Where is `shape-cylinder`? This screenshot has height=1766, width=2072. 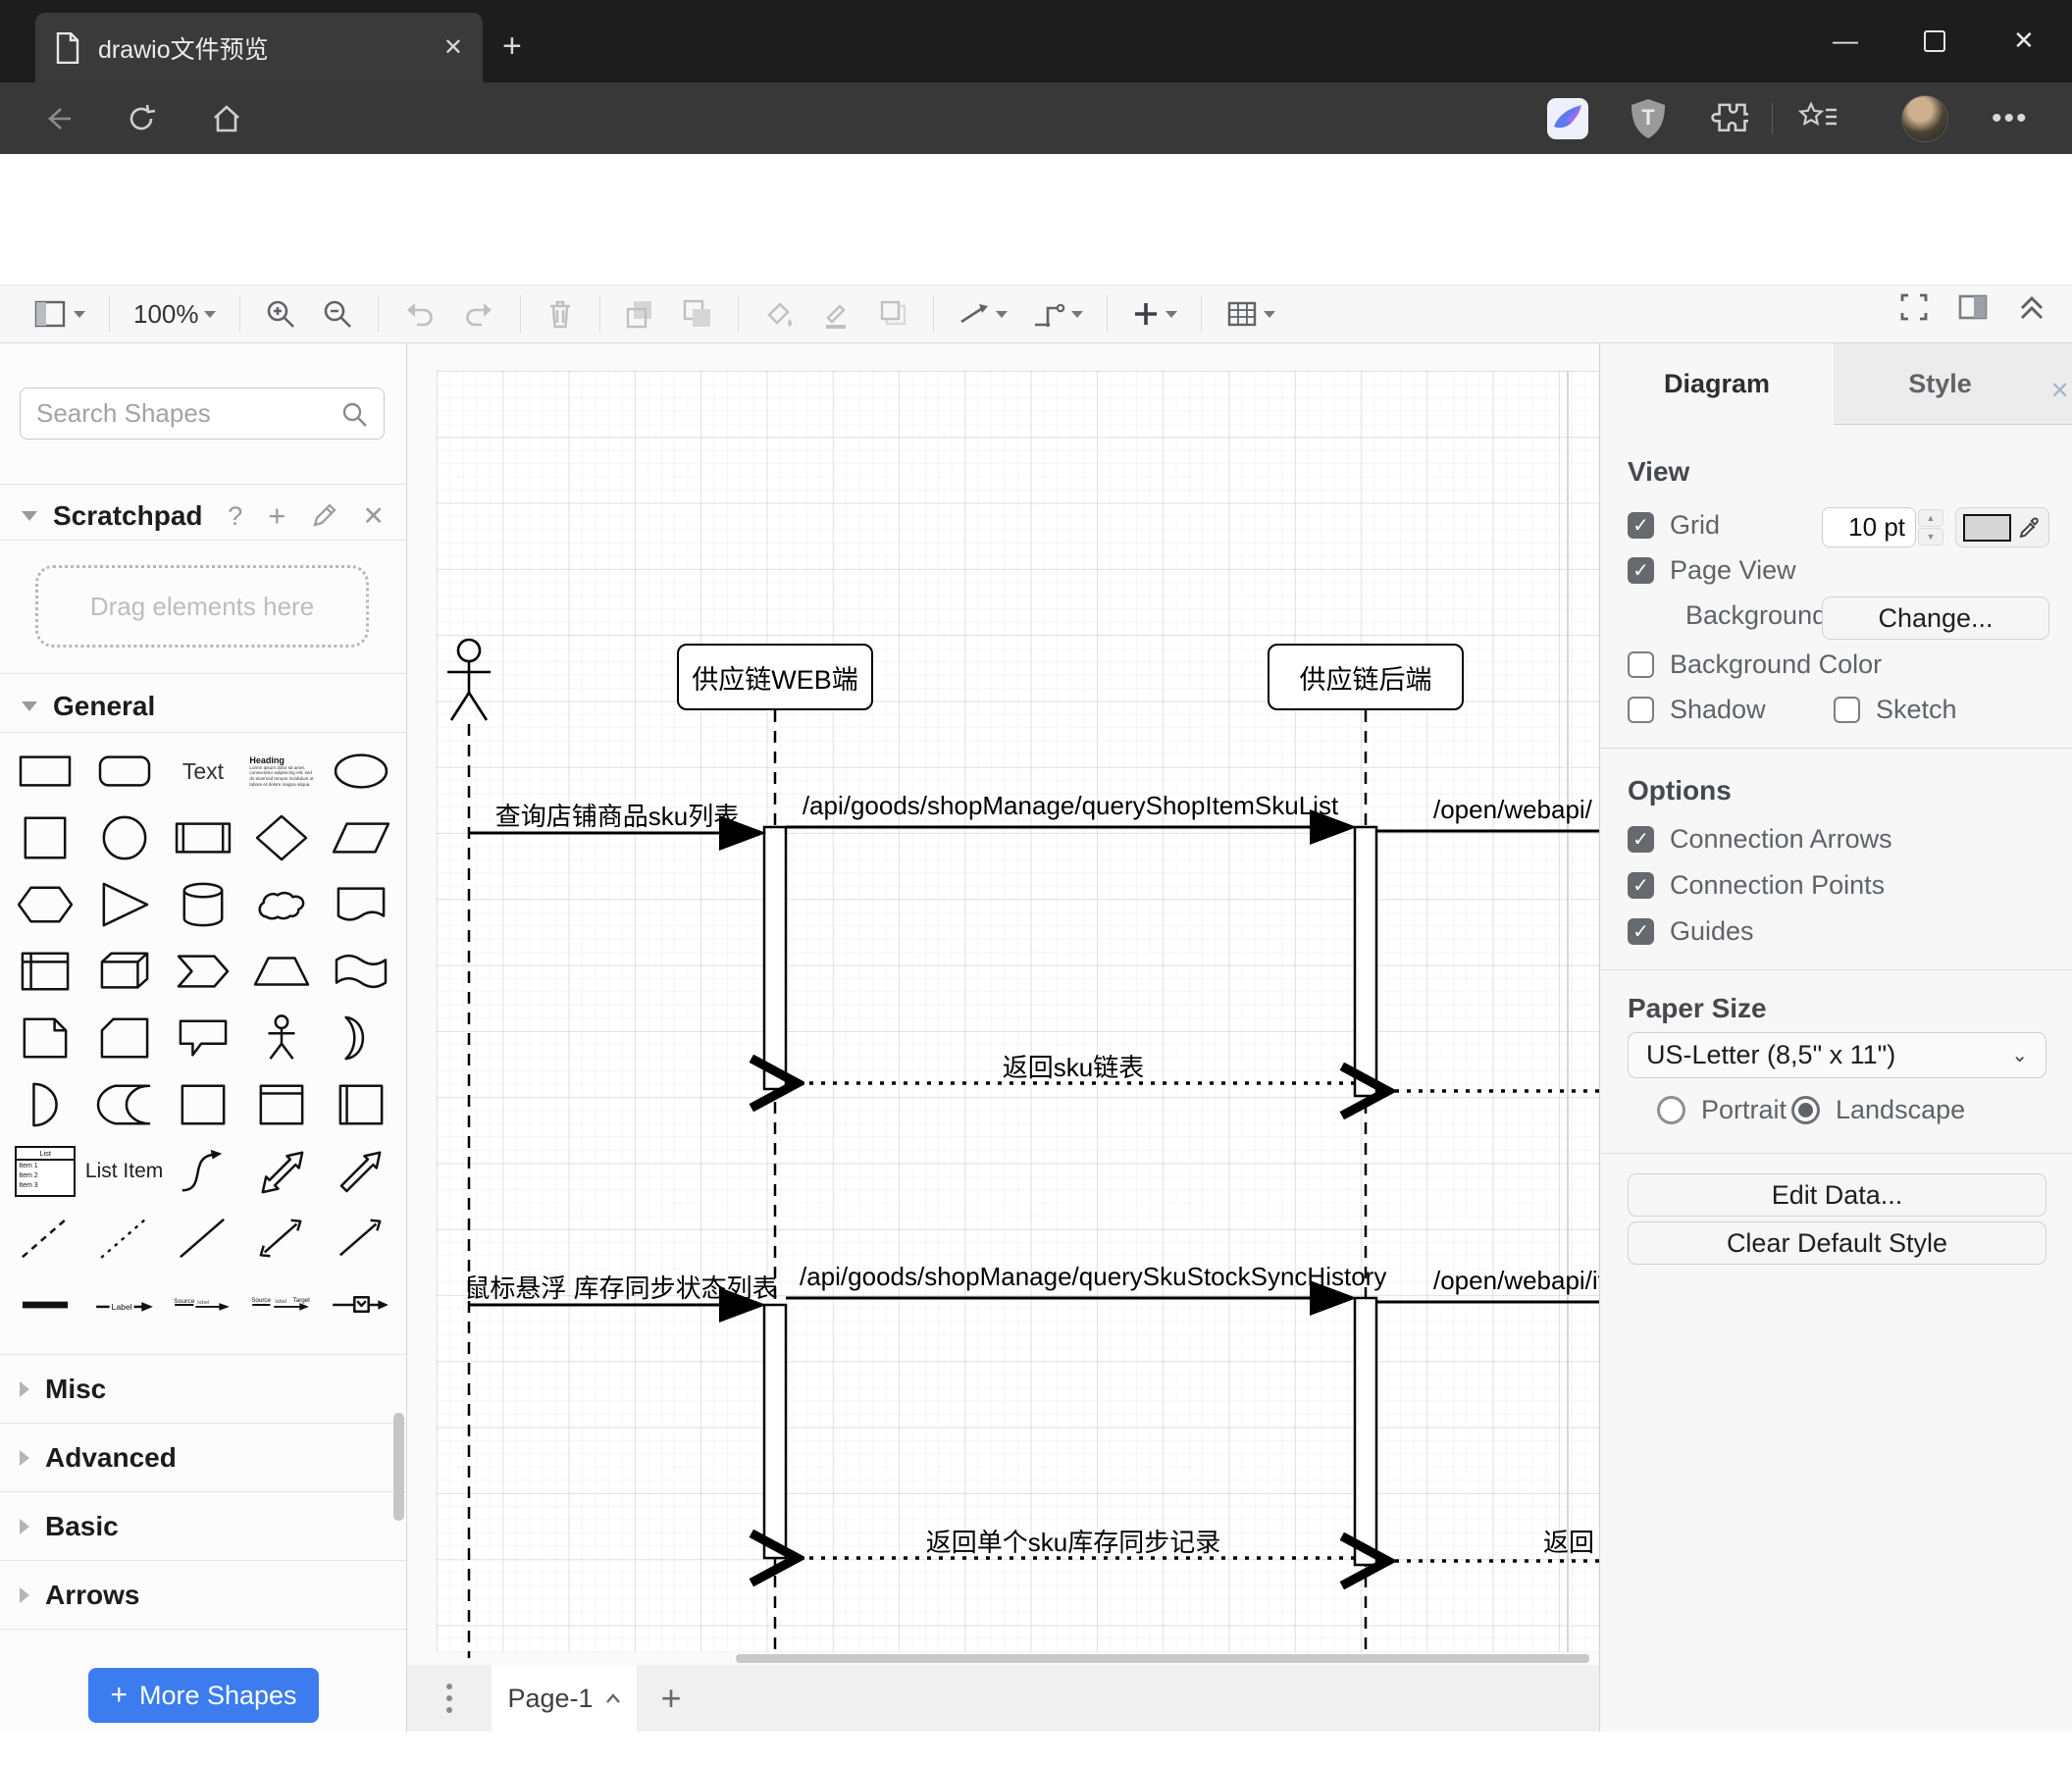 shape-cylinder is located at coordinates (203, 905).